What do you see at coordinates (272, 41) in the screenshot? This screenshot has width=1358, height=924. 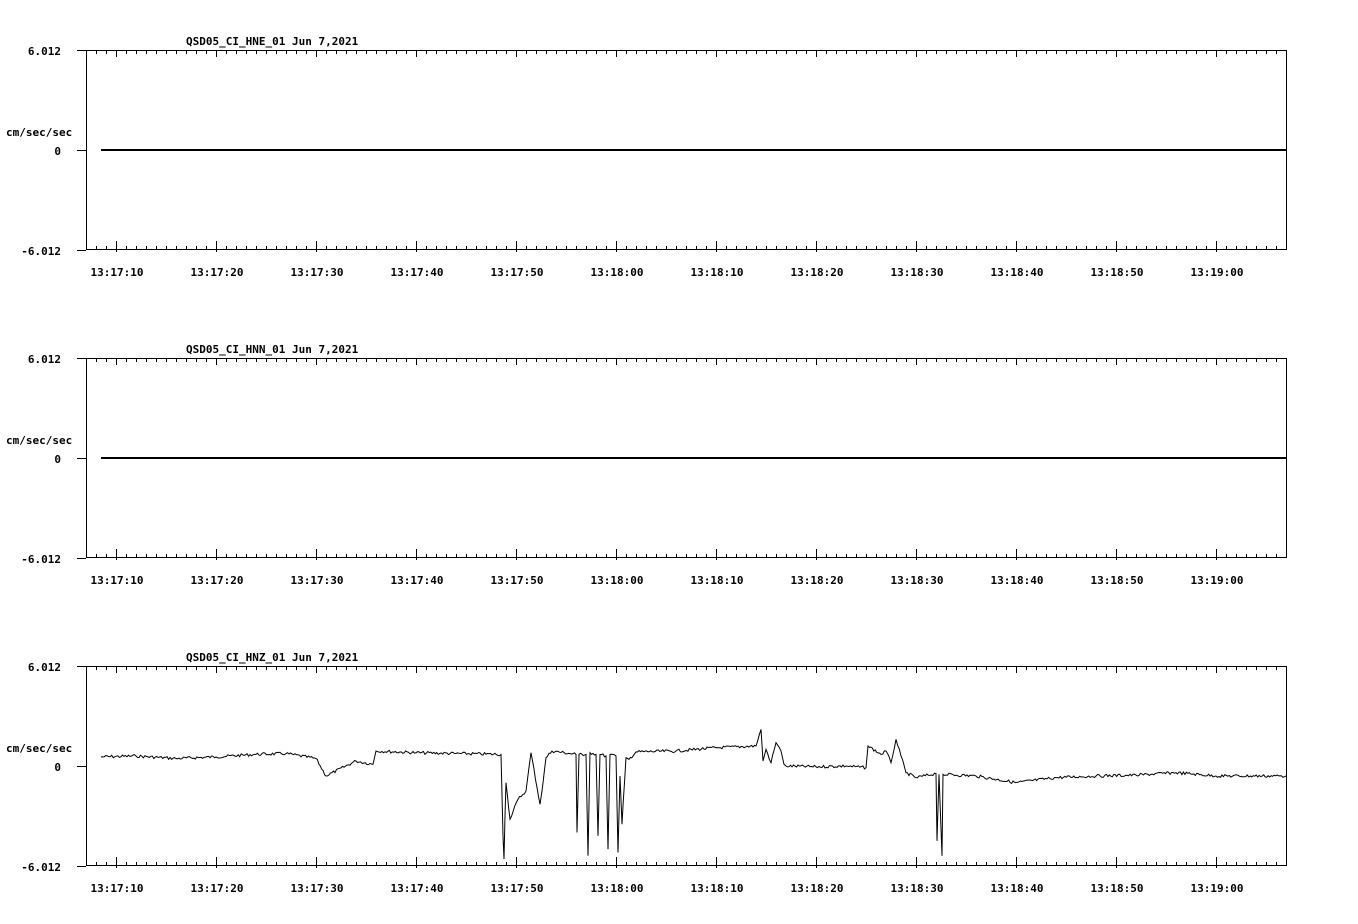 I see `panel-title: QSD05_CI_HNE_01 Jun 7,2021` at bounding box center [272, 41].